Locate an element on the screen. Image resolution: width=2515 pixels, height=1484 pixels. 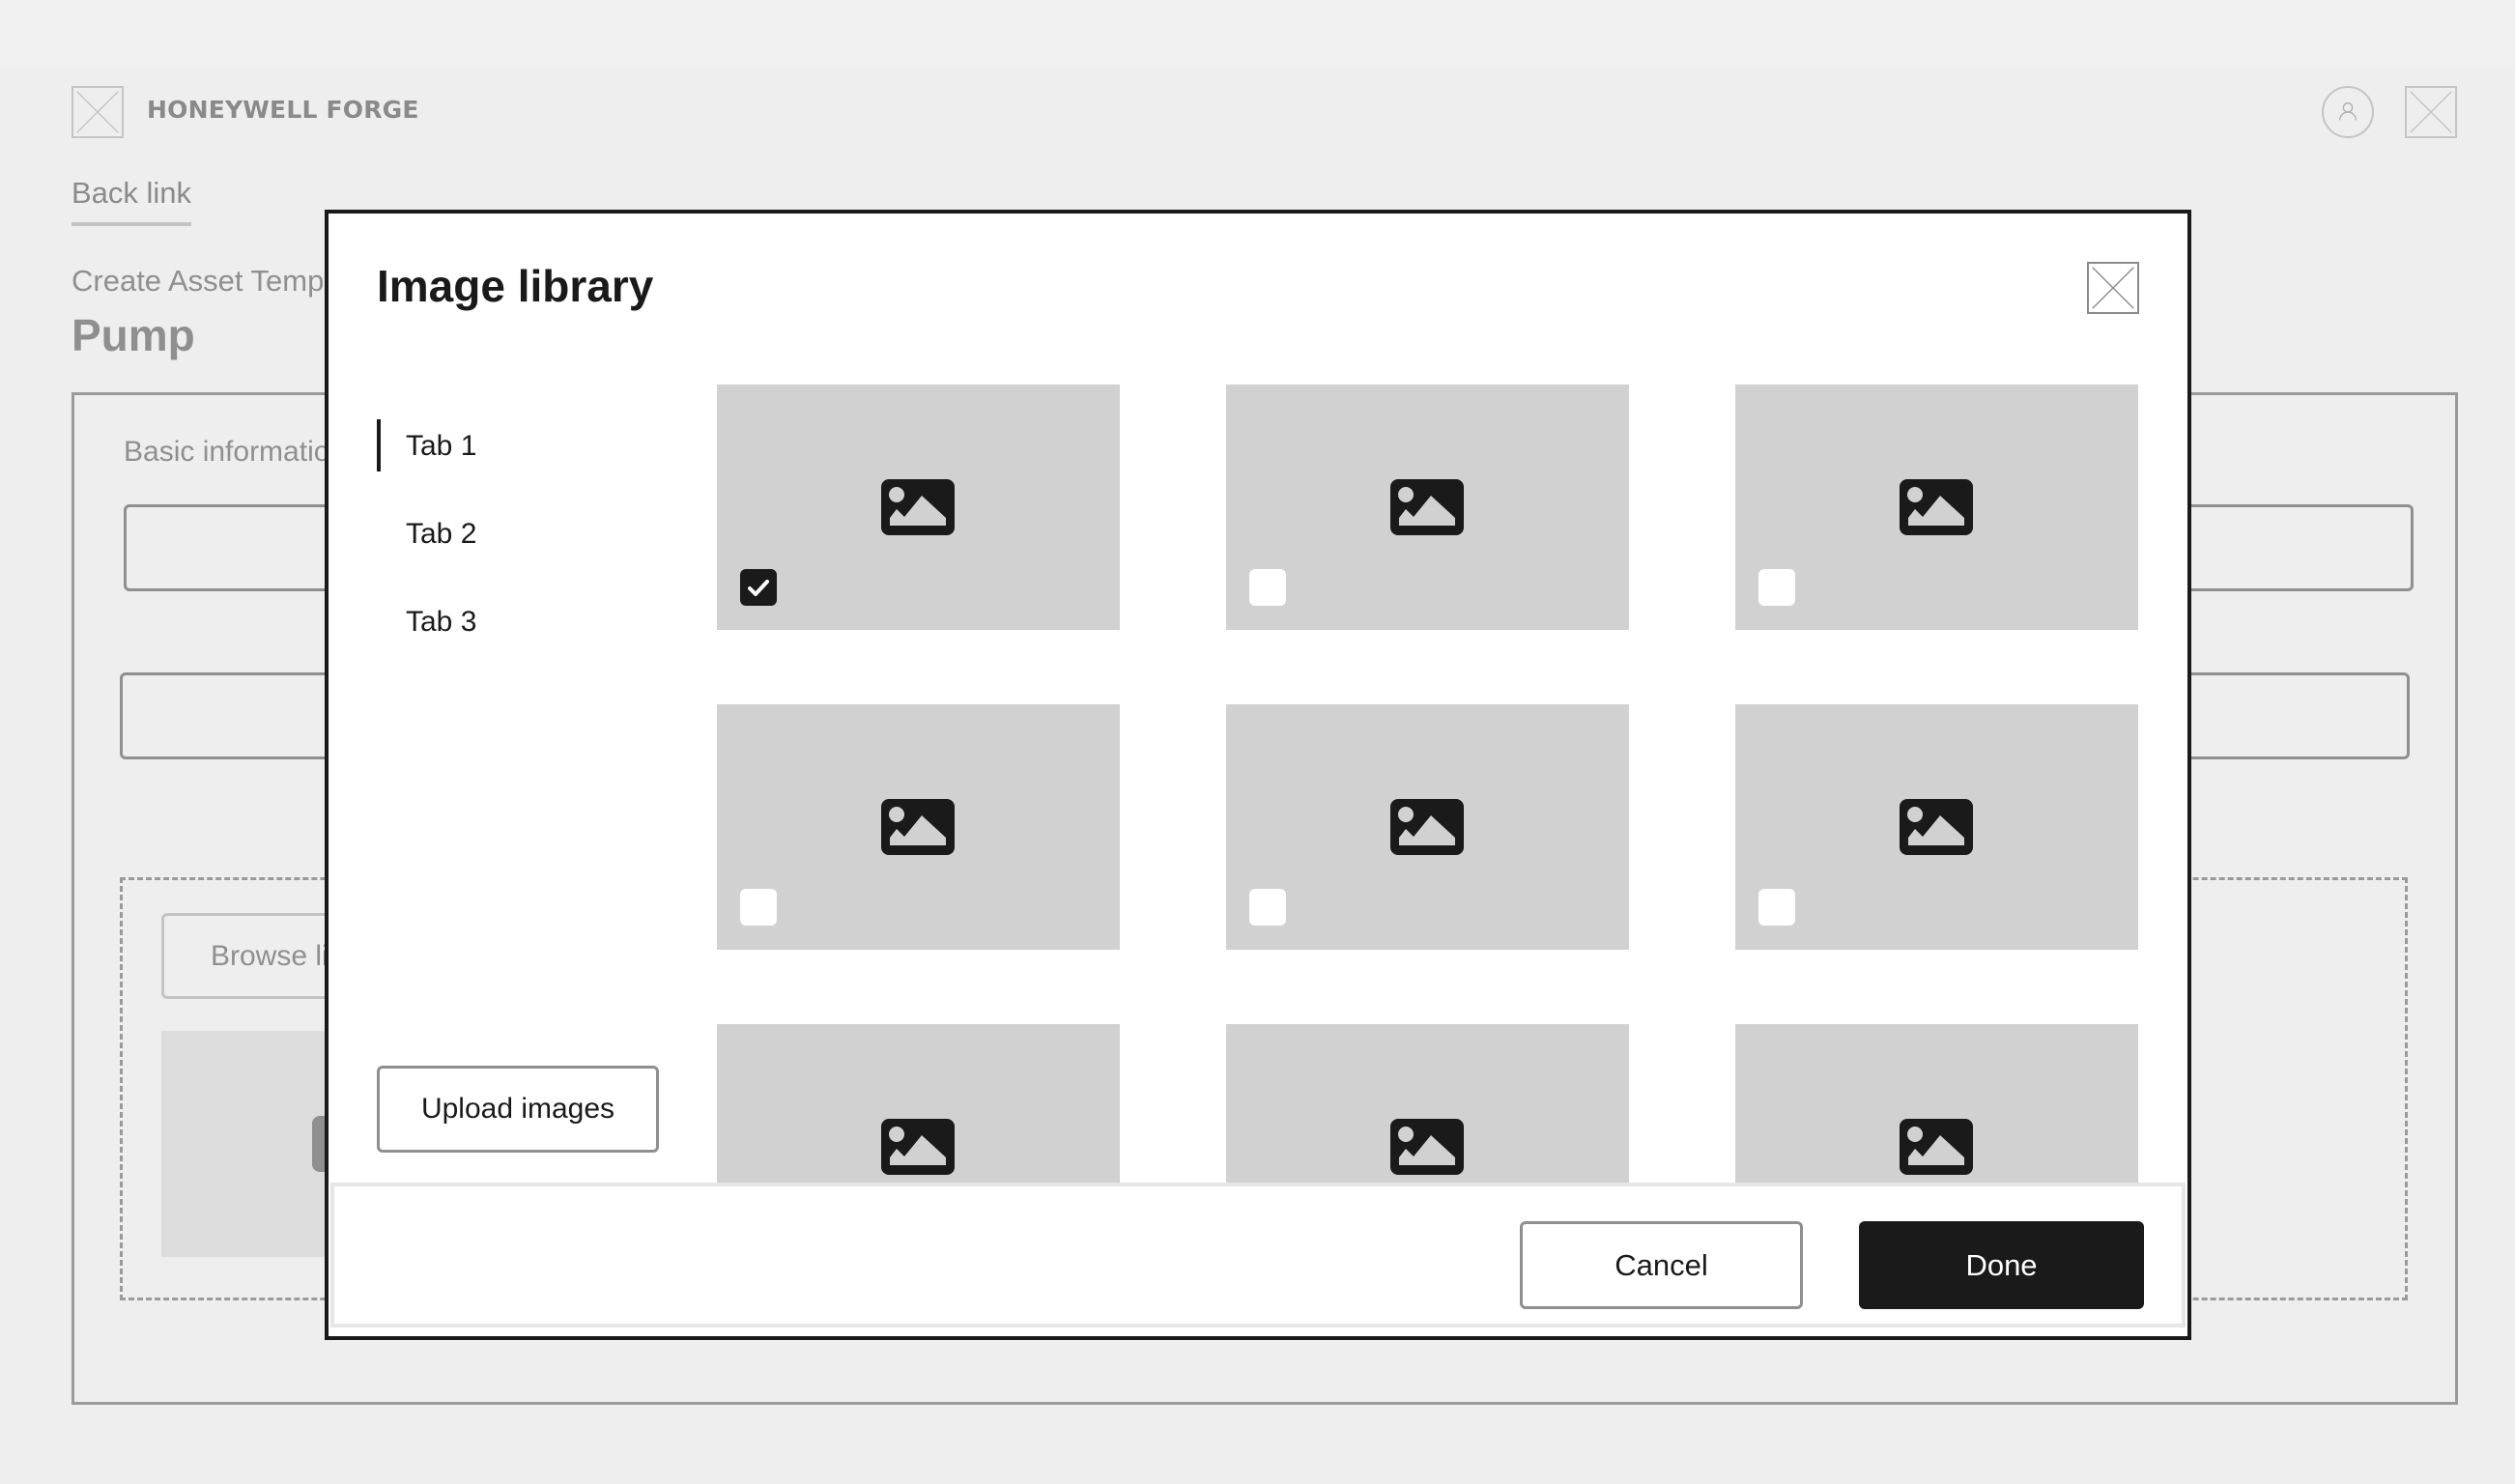
section-label: Basic information is located at coordinates (235, 452).